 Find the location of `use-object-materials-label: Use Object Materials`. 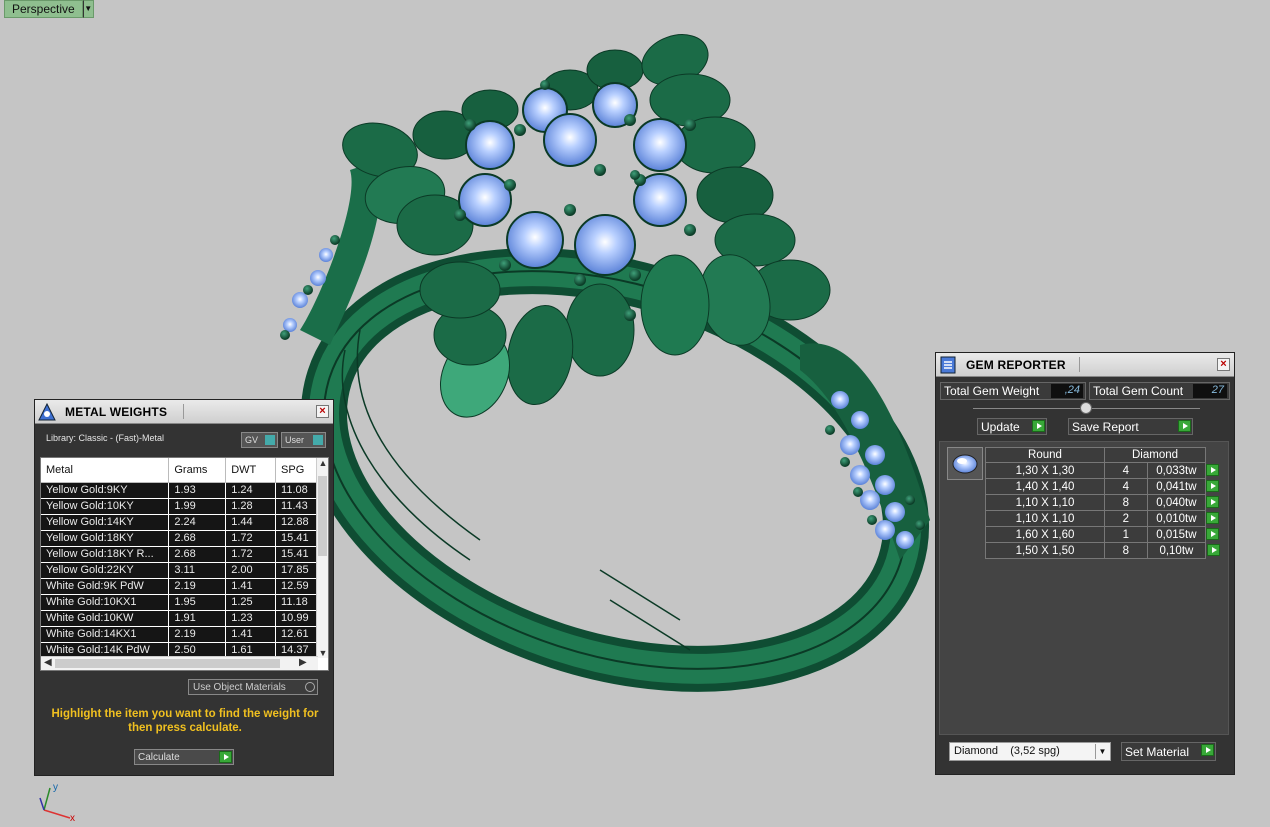

use-object-materials-label: Use Object Materials is located at coordinates (239, 687).